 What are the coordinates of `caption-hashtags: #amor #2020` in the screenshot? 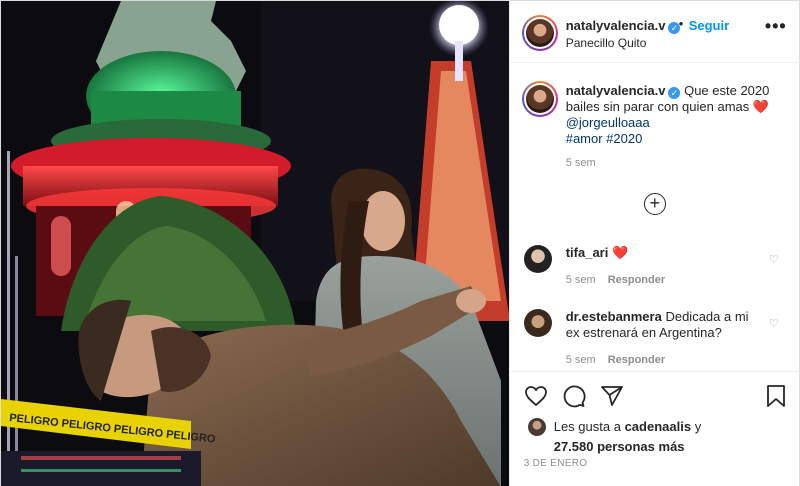 It's located at (604, 138).